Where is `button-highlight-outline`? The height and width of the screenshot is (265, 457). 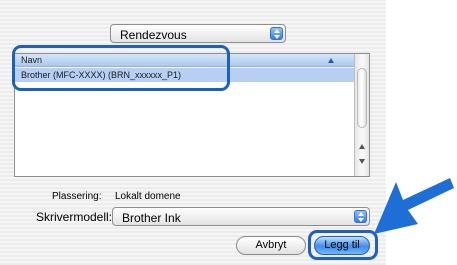 button-highlight-outline is located at coordinates (343, 245).